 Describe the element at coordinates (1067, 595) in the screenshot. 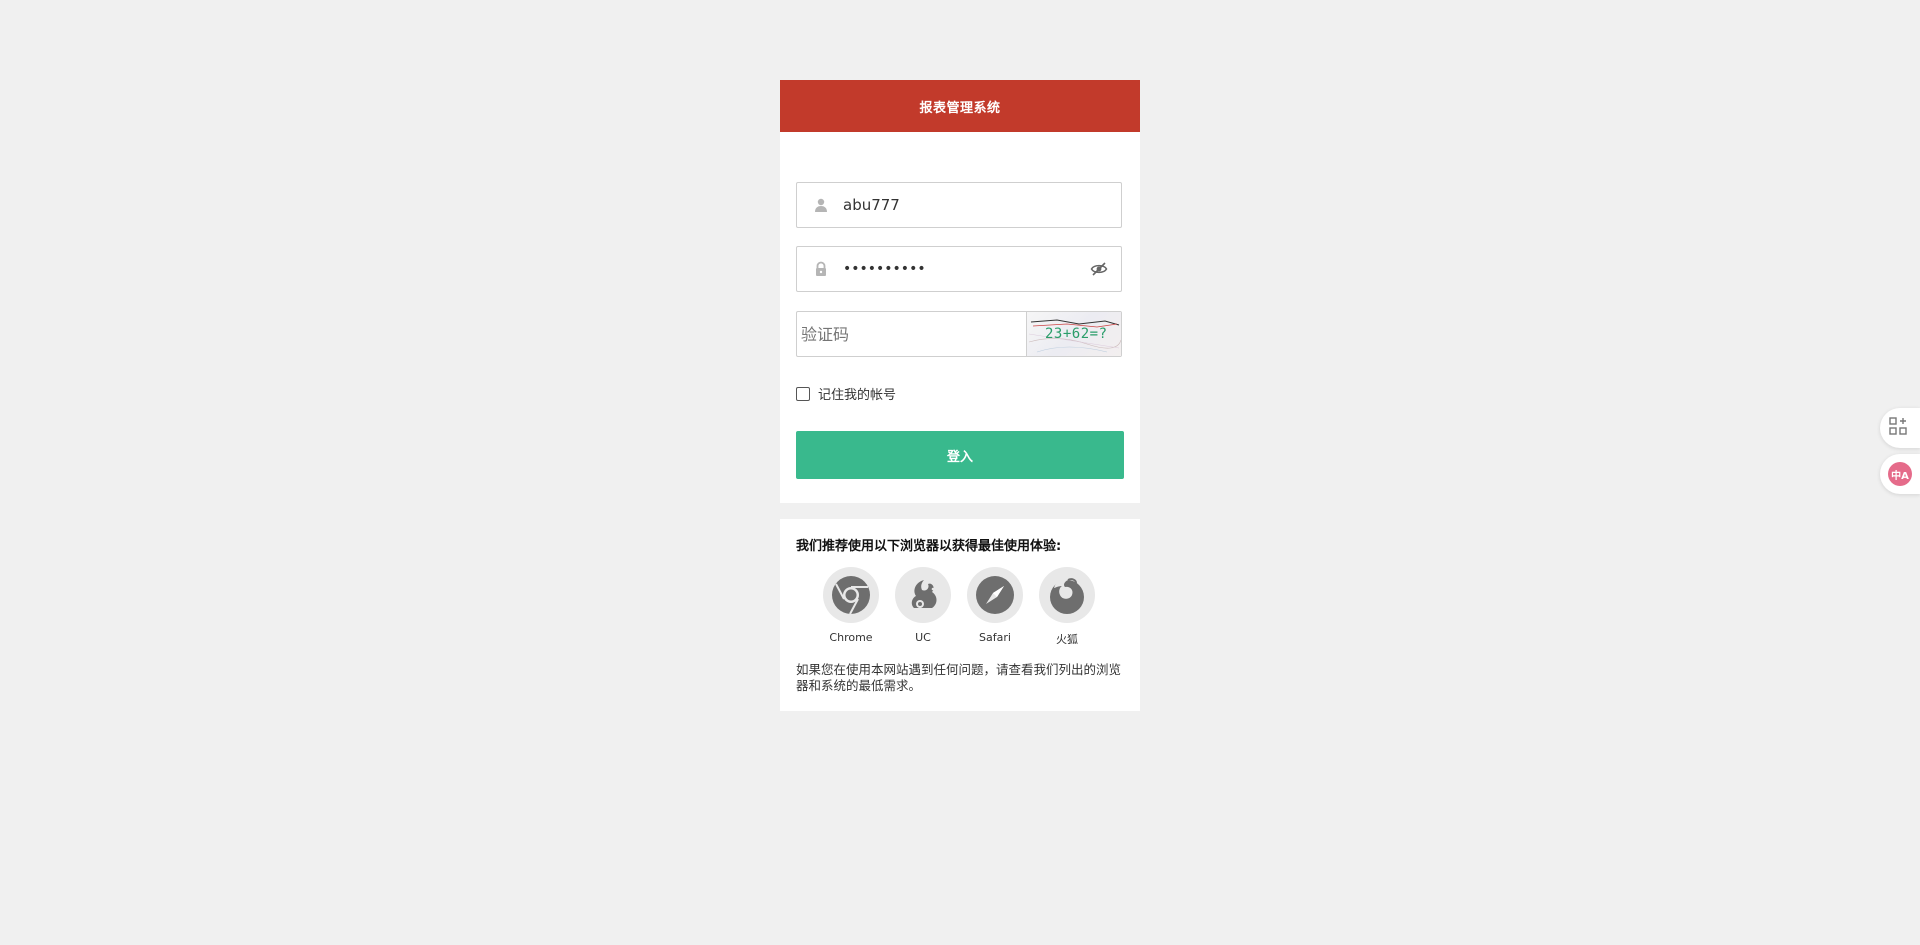

I see `firefox-icon` at that location.